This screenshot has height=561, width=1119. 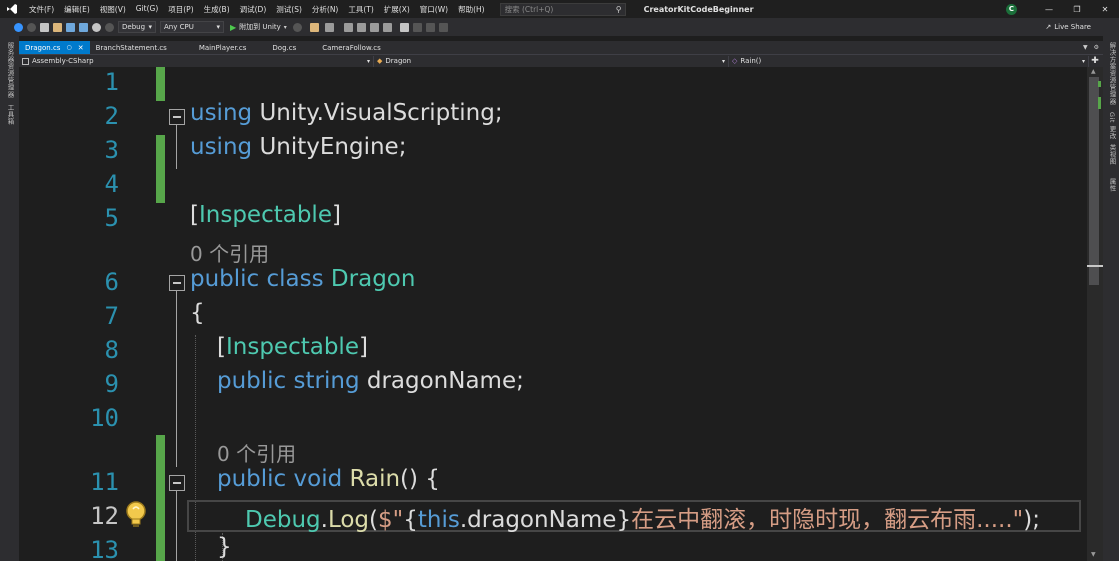 I want to click on tab-label: BranchStatement.cs, so click(x=131, y=47).